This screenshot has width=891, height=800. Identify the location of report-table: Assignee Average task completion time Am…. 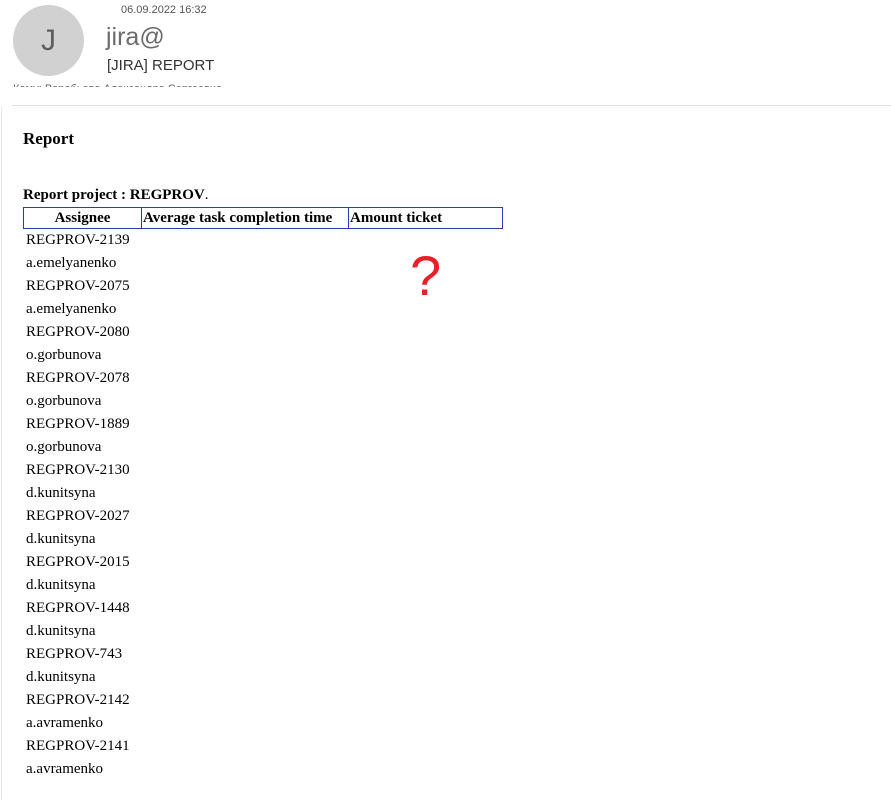
(263, 218).